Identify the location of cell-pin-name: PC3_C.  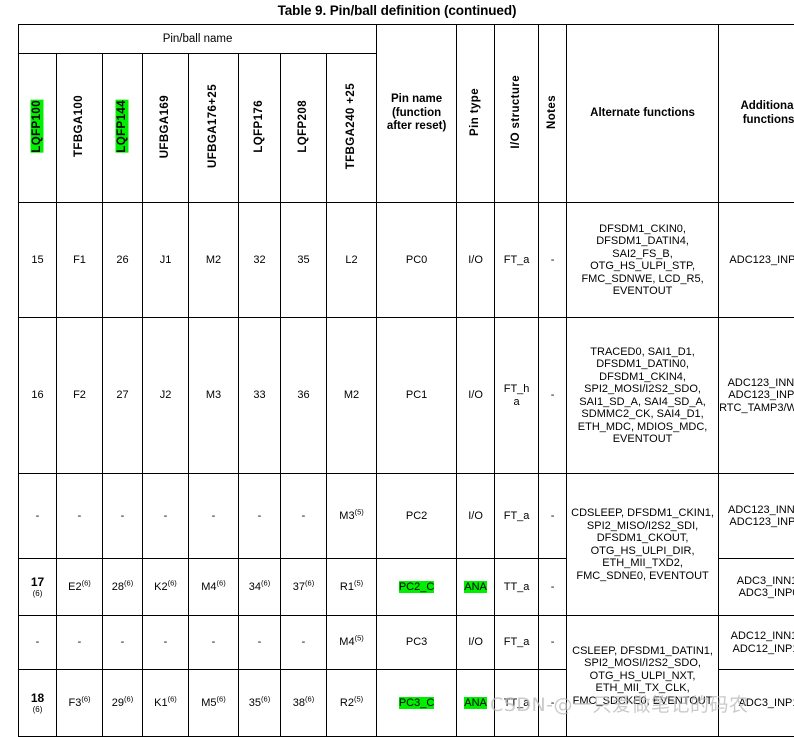
(417, 703).